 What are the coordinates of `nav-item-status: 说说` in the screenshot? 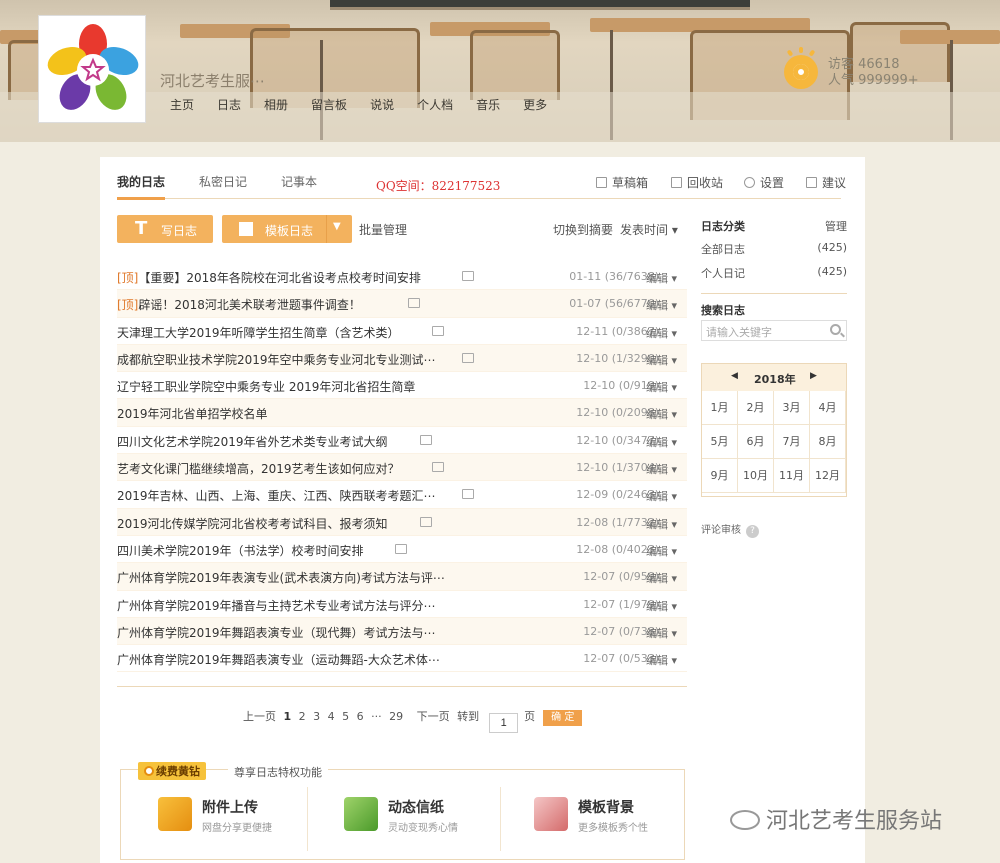 It's located at (382, 104).